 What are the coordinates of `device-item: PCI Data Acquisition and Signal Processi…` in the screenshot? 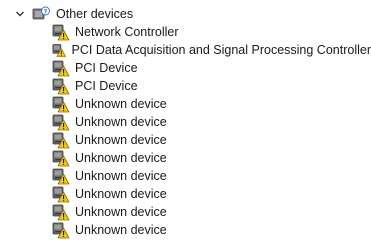 It's located at (185, 50).